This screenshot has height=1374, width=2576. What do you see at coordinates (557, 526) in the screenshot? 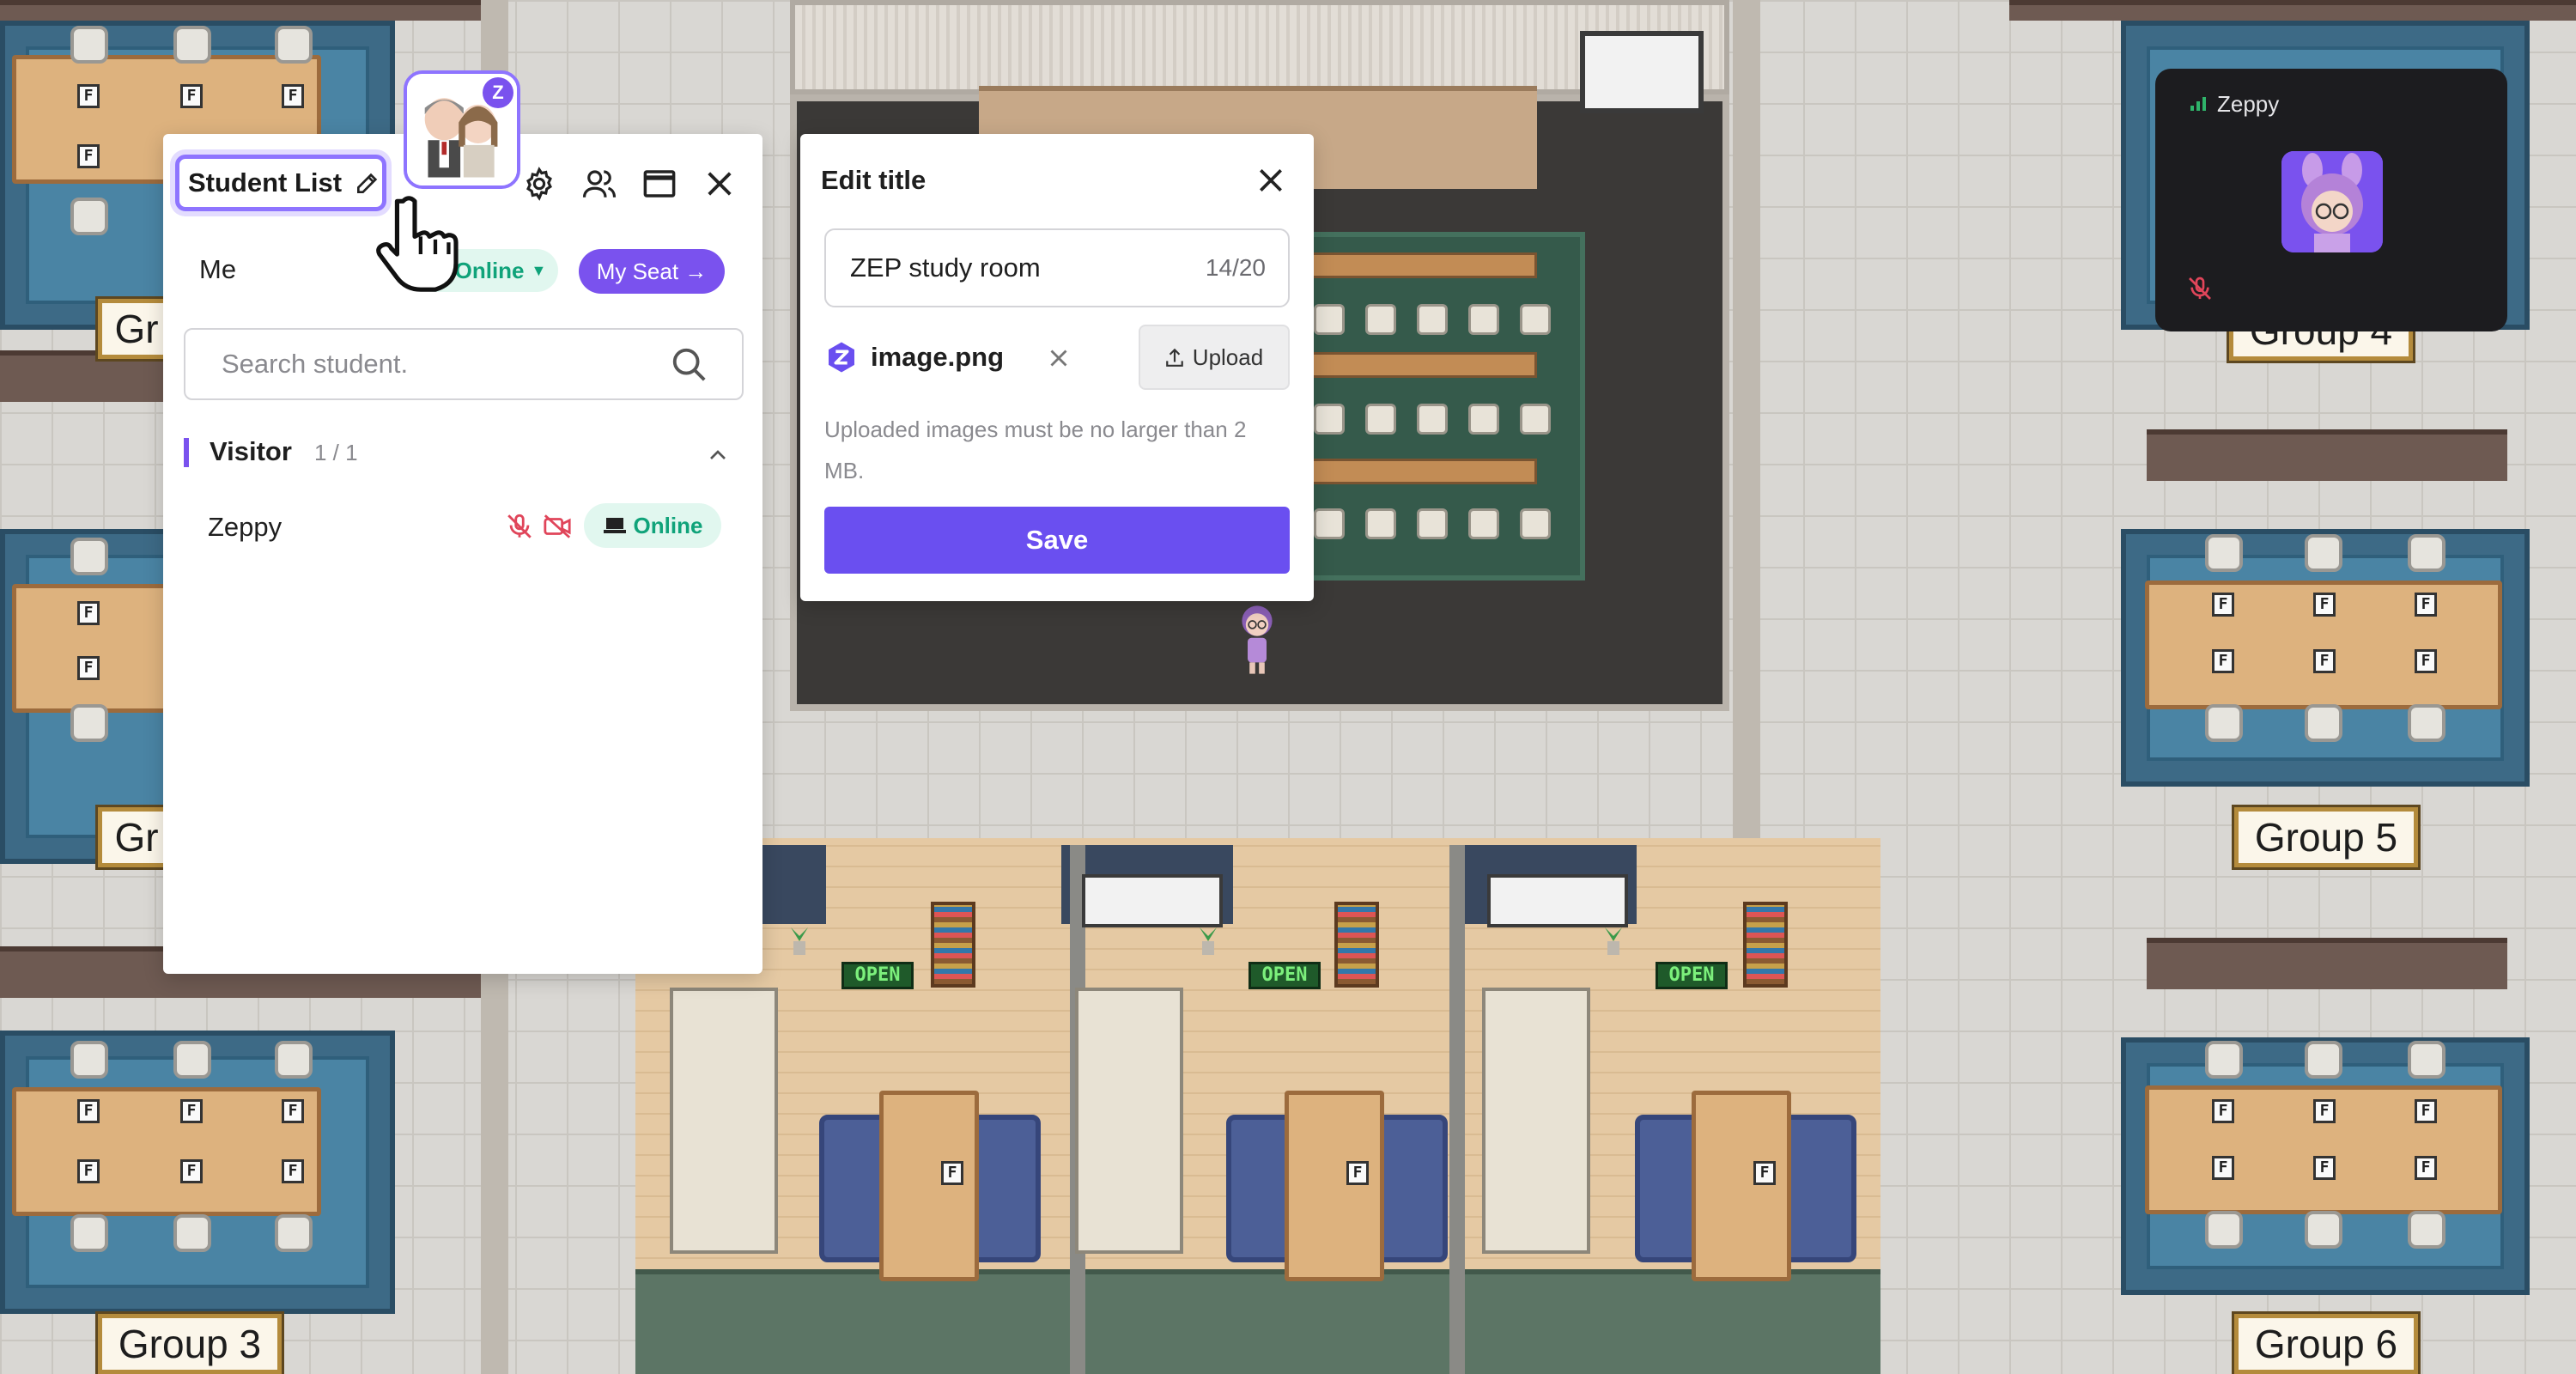
I see `camera-off-icon` at bounding box center [557, 526].